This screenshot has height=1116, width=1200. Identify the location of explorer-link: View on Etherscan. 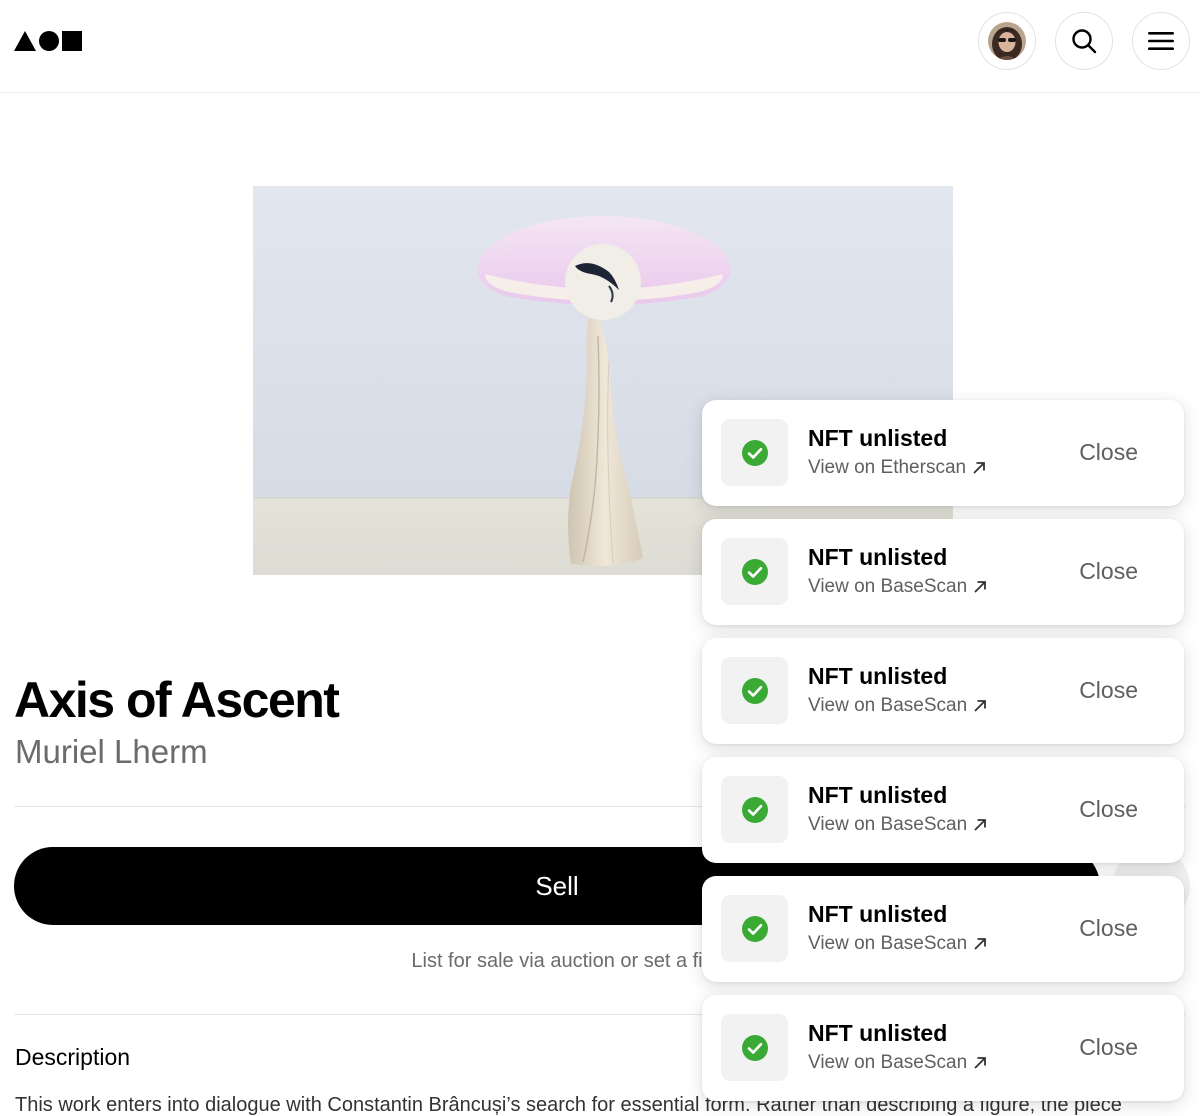
(897, 468).